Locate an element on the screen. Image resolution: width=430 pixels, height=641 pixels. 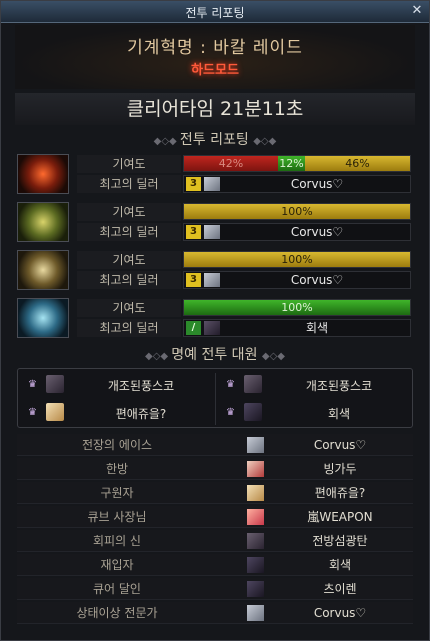
award-winner: 빙가두 is located at coordinates (340, 469).